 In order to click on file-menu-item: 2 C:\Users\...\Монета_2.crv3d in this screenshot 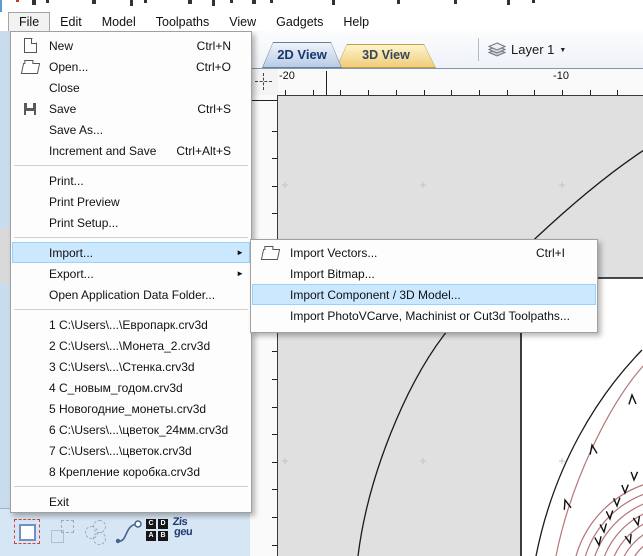, I will do `click(131, 345)`.